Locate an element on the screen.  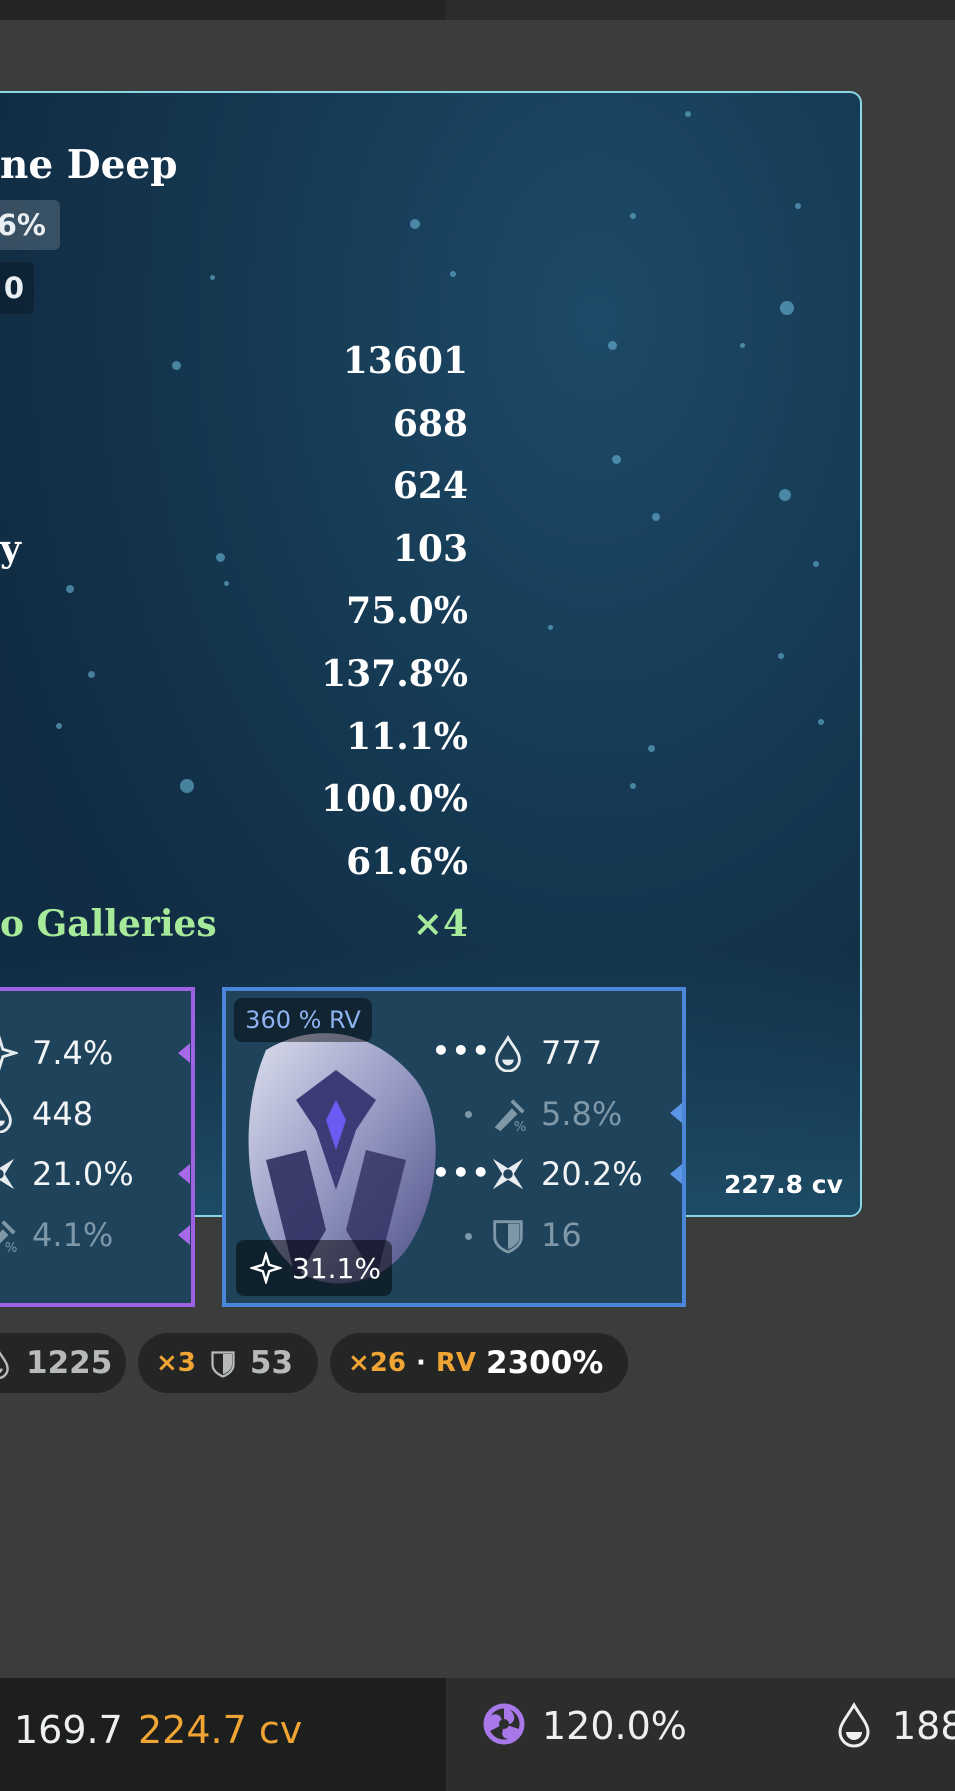
pill-count: ×3 is located at coordinates (176, 1363).